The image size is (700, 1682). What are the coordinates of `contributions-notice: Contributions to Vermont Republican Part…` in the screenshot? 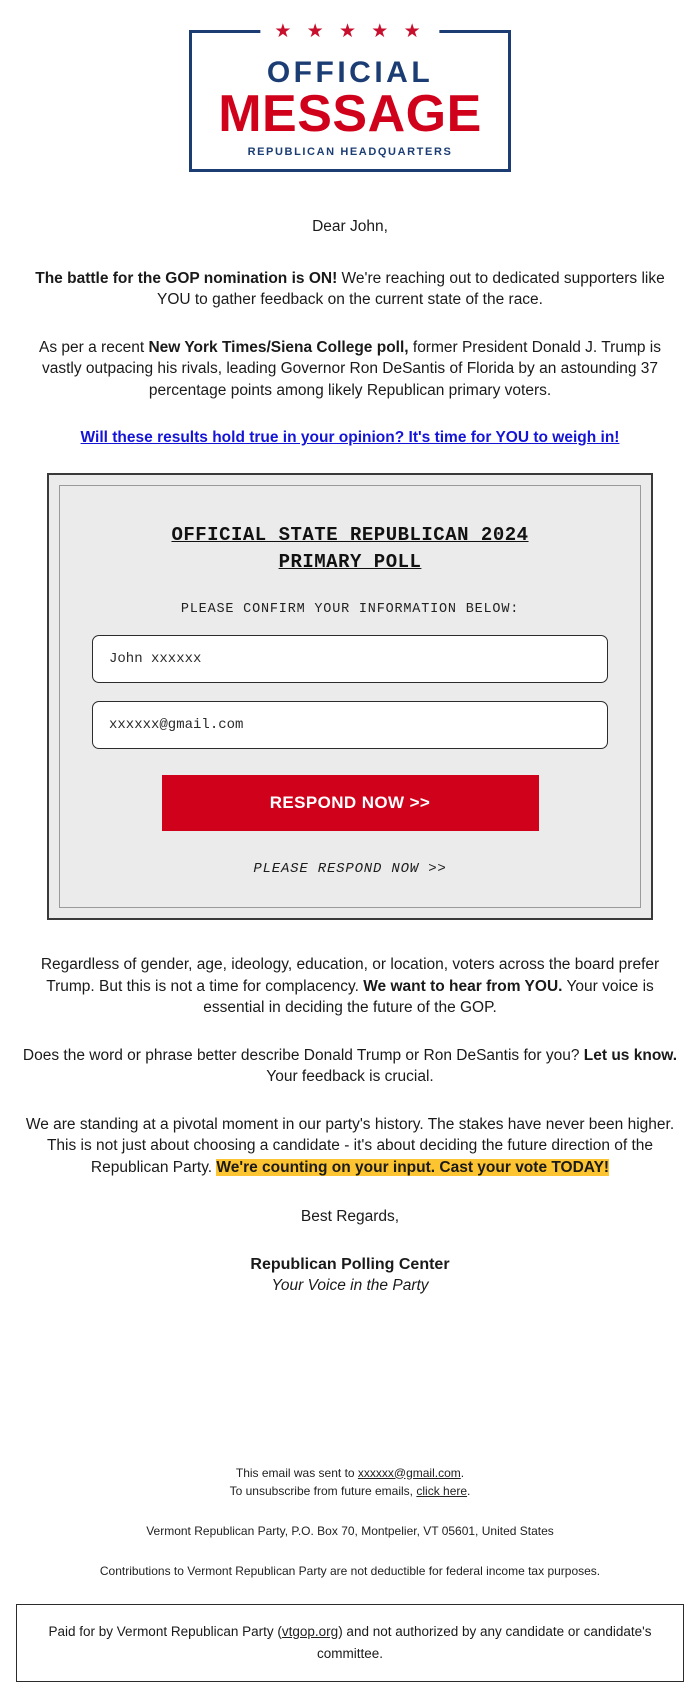 It's located at (350, 1570).